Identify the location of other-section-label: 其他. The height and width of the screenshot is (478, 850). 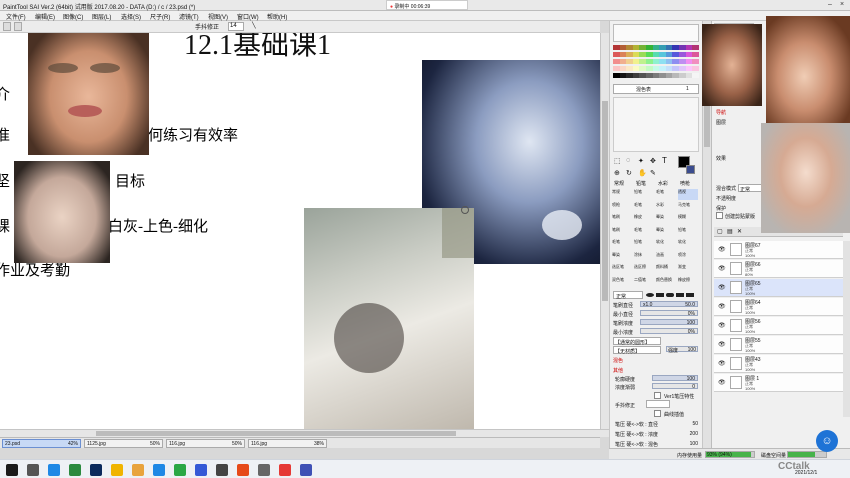
(618, 370).